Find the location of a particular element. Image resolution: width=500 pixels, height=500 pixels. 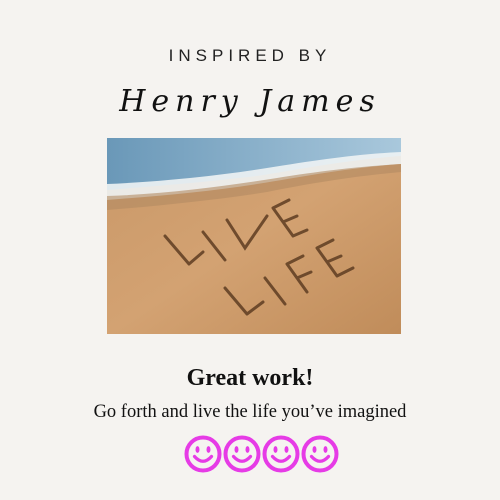

headline: Great work! is located at coordinates (250, 378).